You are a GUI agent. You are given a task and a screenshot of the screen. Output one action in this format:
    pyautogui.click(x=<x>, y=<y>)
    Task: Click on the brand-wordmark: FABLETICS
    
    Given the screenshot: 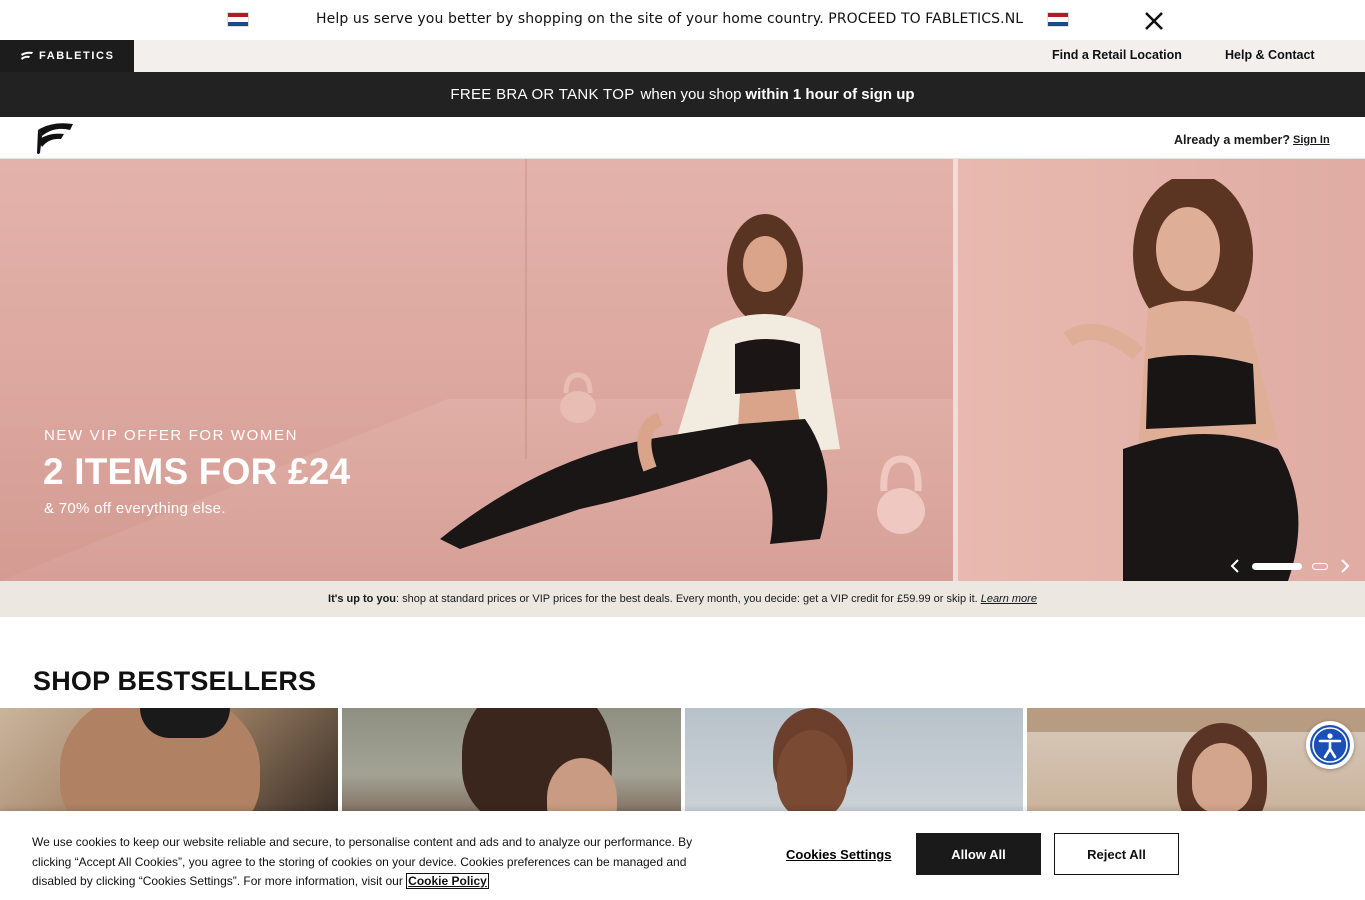 What is the action you would take?
    pyautogui.click(x=77, y=56)
    